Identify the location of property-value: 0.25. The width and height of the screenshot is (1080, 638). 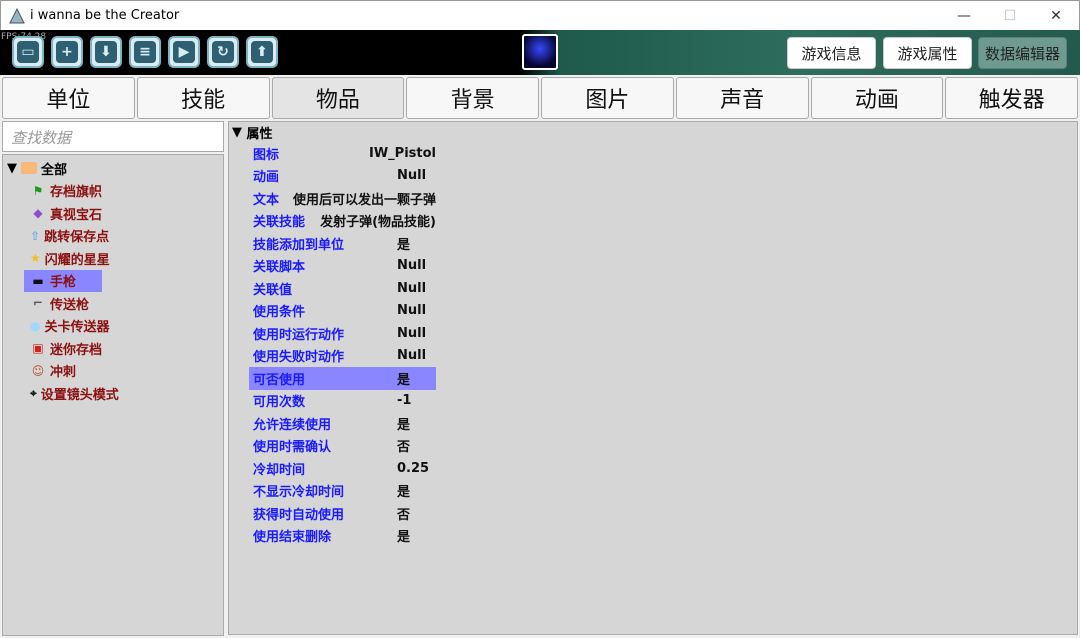
(413, 468).